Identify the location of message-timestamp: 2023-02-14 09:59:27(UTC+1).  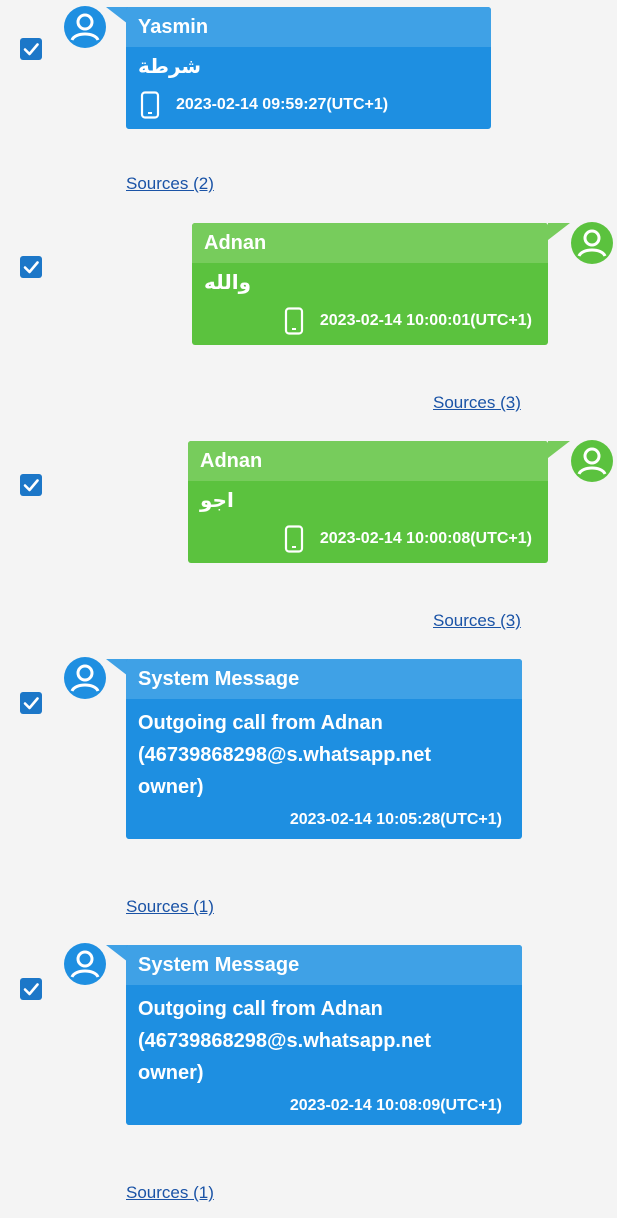
(282, 104).